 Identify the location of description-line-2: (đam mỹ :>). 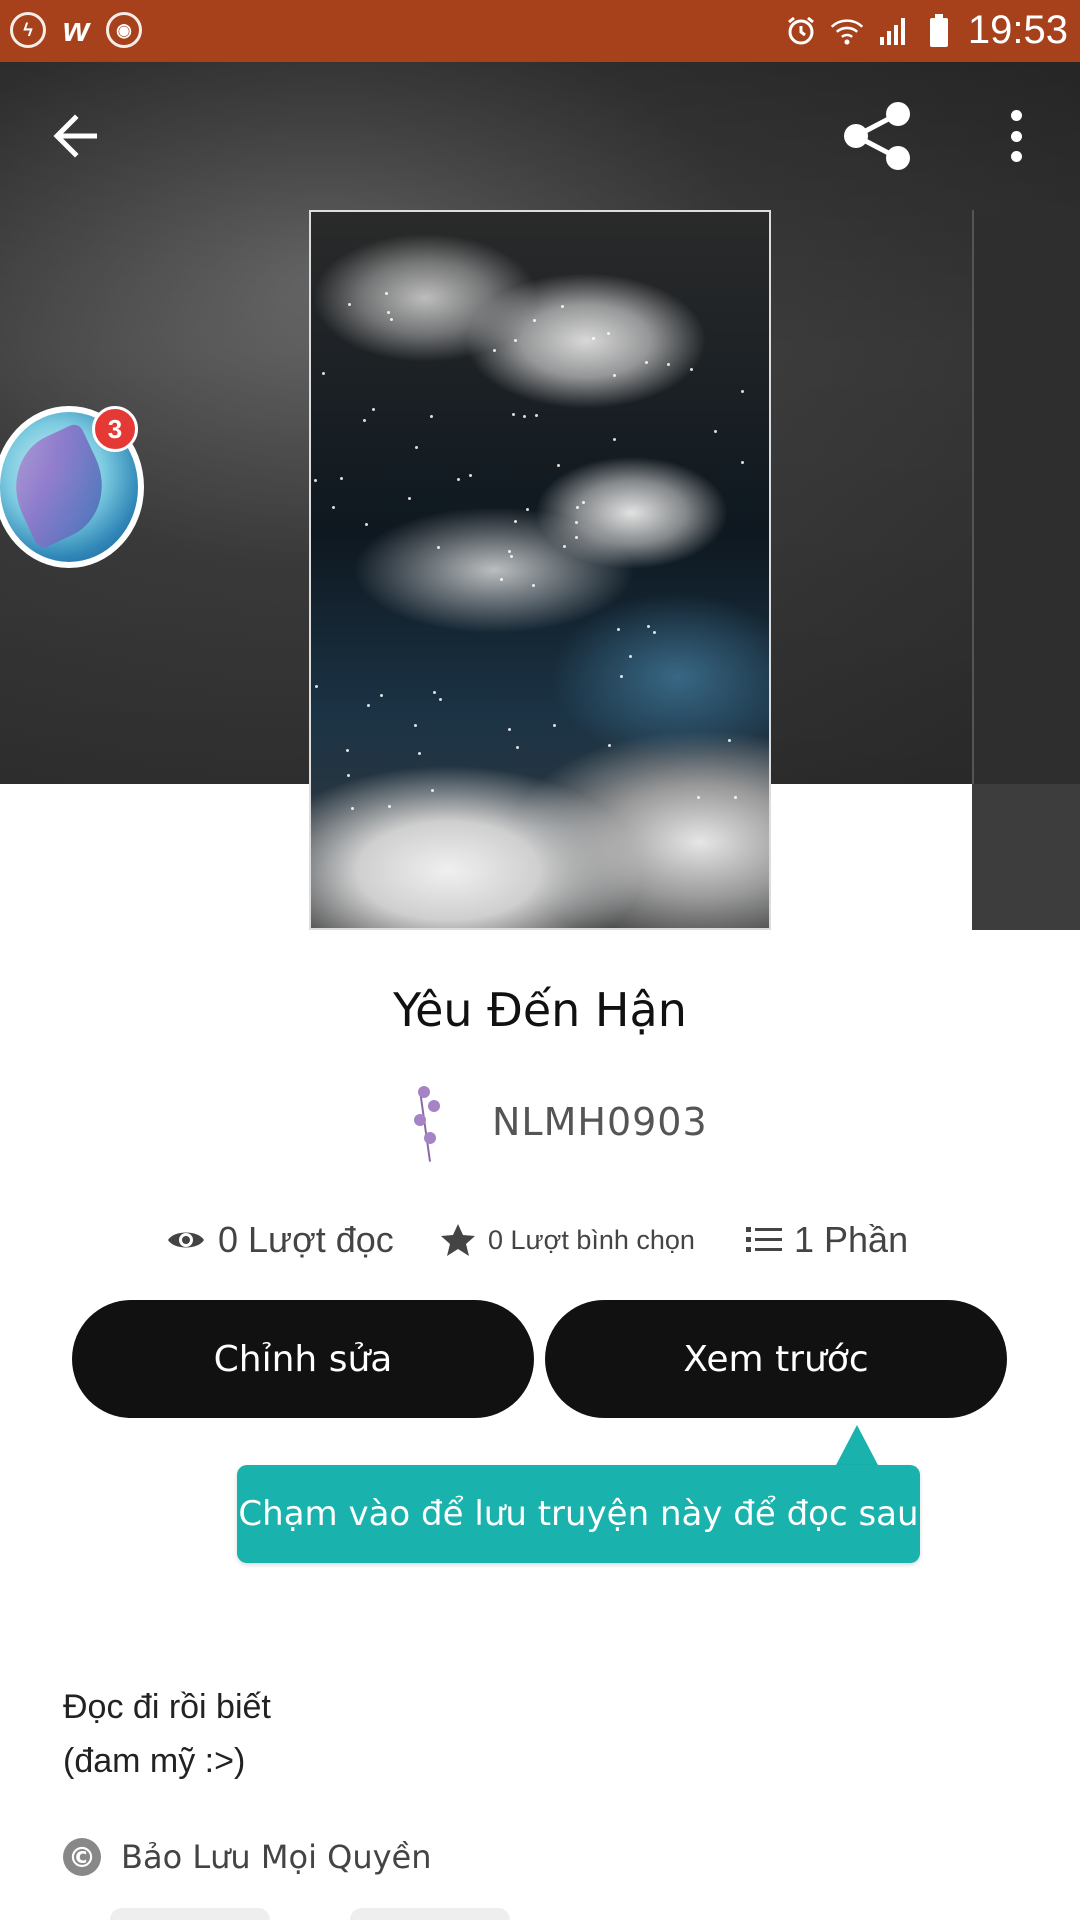
(154, 1761).